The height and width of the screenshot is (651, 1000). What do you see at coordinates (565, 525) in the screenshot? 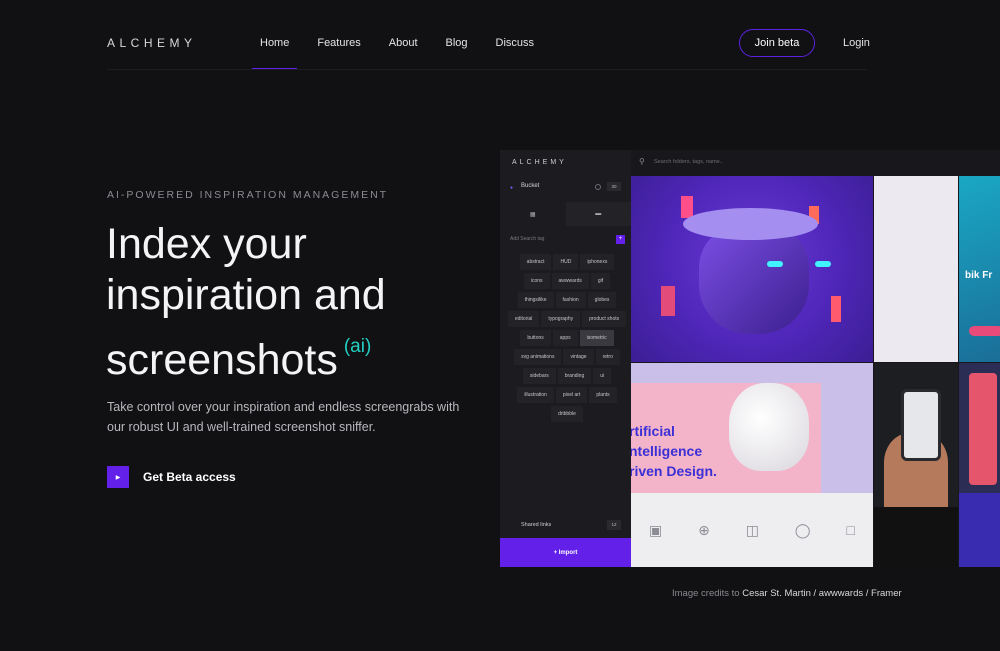
I see `shared-links: Shared links 12` at bounding box center [565, 525].